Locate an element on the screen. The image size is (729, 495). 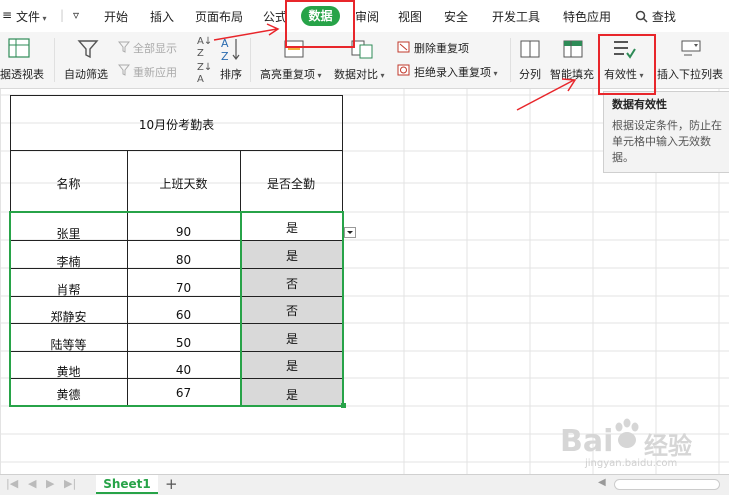
scroll-left-icon: ◀ is located at coordinates (602, 482).